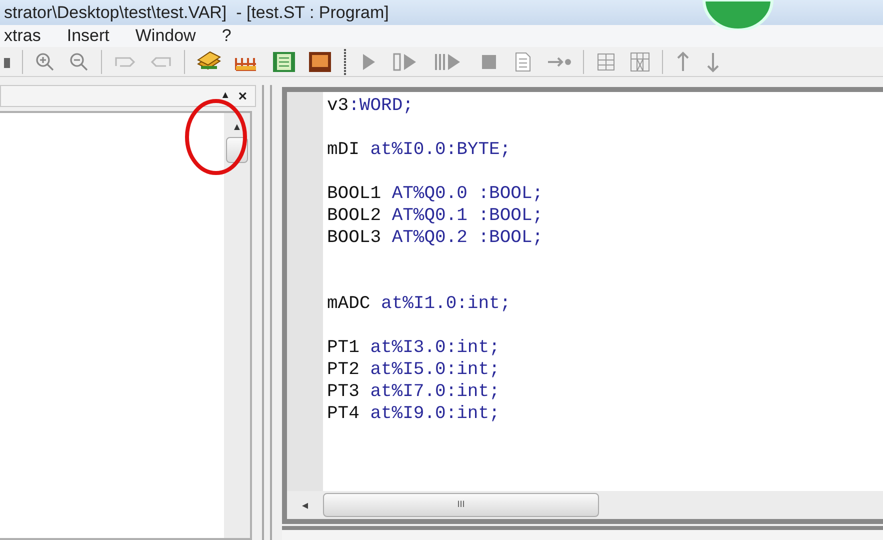 This screenshot has height=540, width=883. Describe the element at coordinates (242, 96) in the screenshot. I see `close-button: ×` at that location.